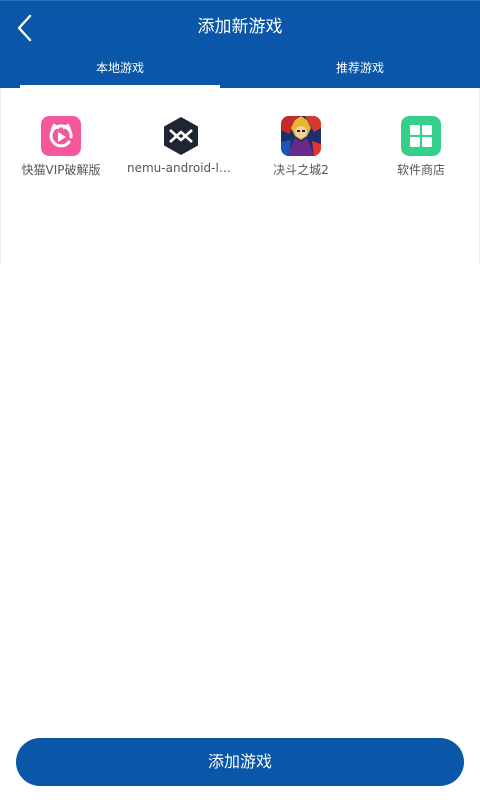 This screenshot has width=480, height=800. Describe the element at coordinates (301, 170) in the screenshot. I see `game-name: 决斗之城2` at that location.